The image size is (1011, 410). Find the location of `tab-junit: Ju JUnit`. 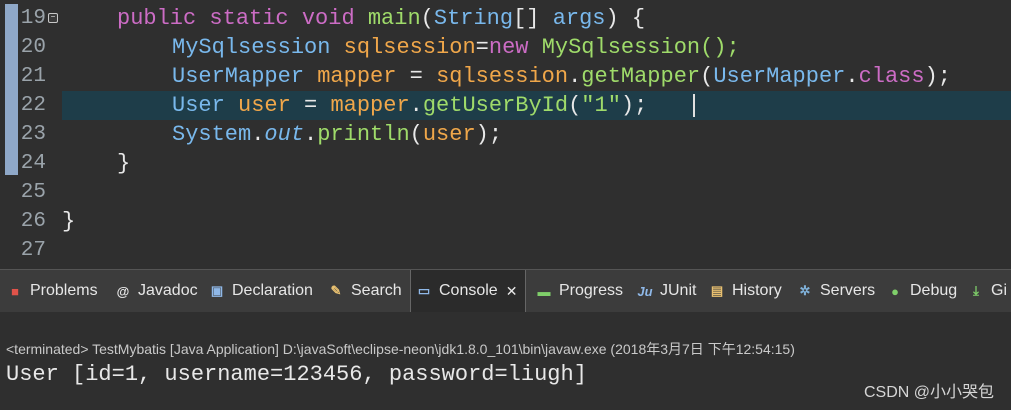

tab-junit: Ju JUnit is located at coordinates (666, 291).